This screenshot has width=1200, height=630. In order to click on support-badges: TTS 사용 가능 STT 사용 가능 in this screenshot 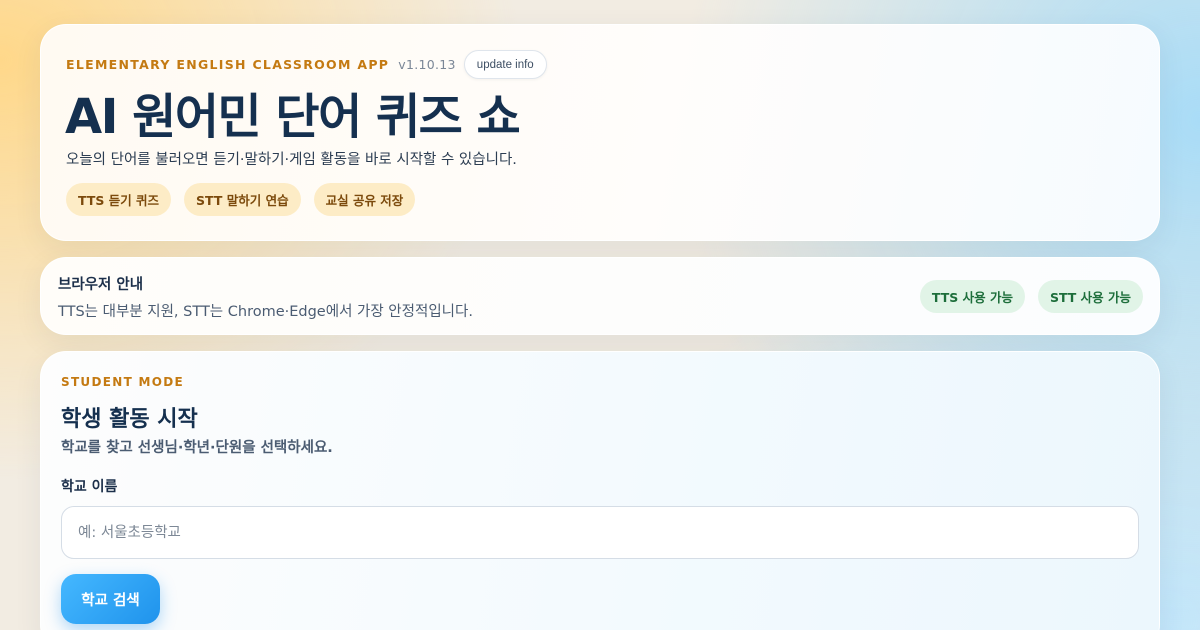, I will do `click(1031, 296)`.